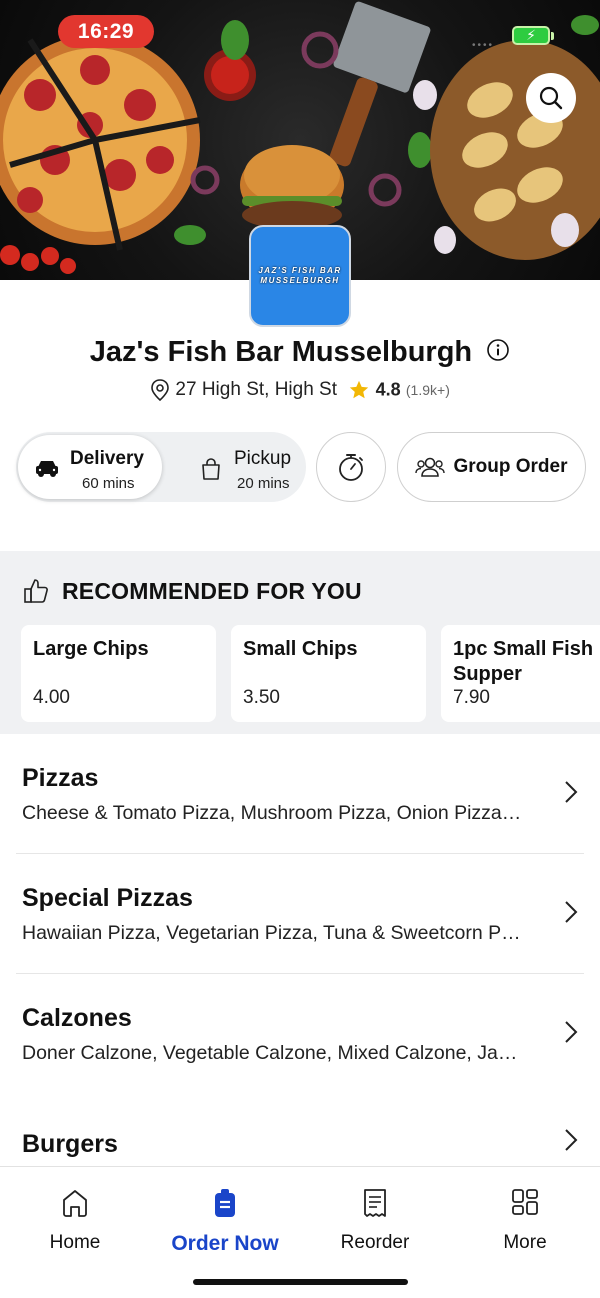  I want to click on delivery-label: Delivery, so click(107, 458).